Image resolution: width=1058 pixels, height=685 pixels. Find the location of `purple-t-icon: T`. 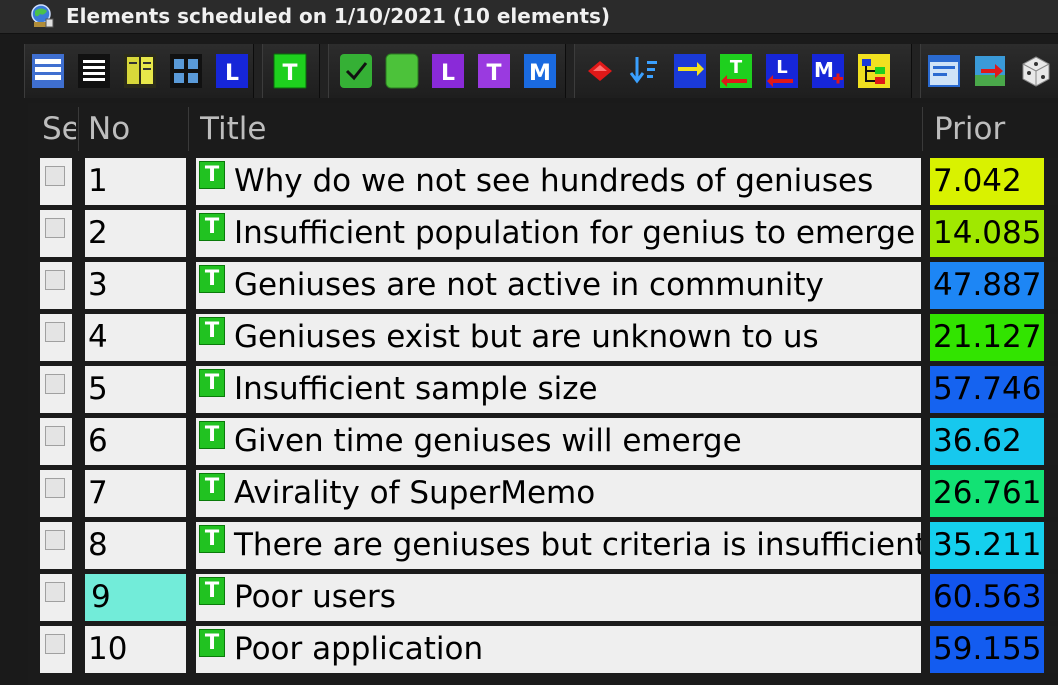

purple-t-icon: T is located at coordinates (494, 71).